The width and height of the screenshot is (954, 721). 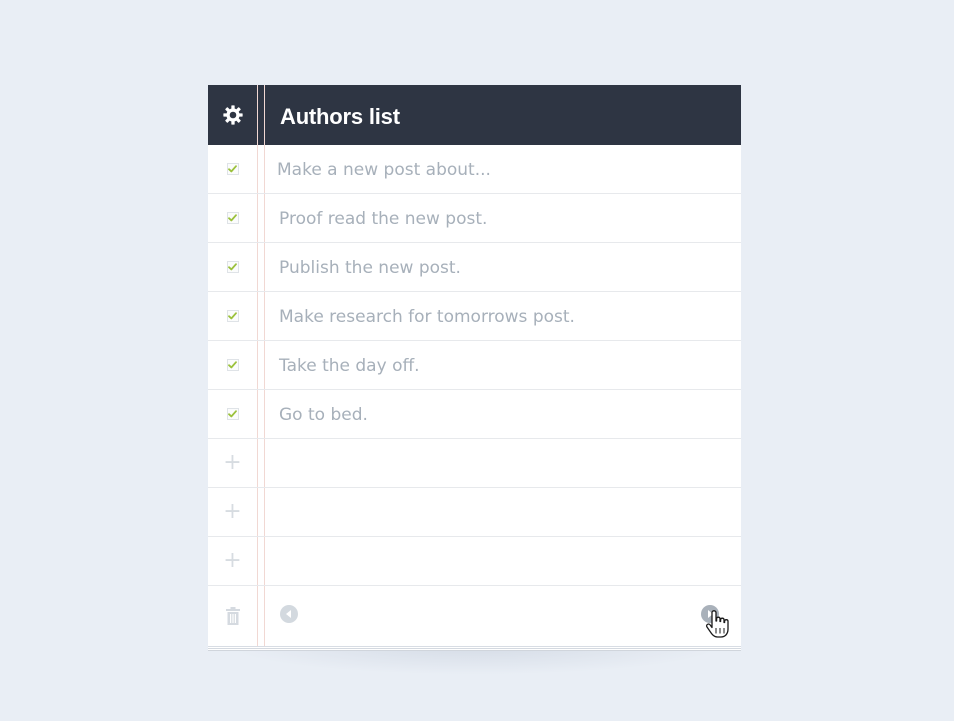 I want to click on previous-page-button, so click(x=289, y=614).